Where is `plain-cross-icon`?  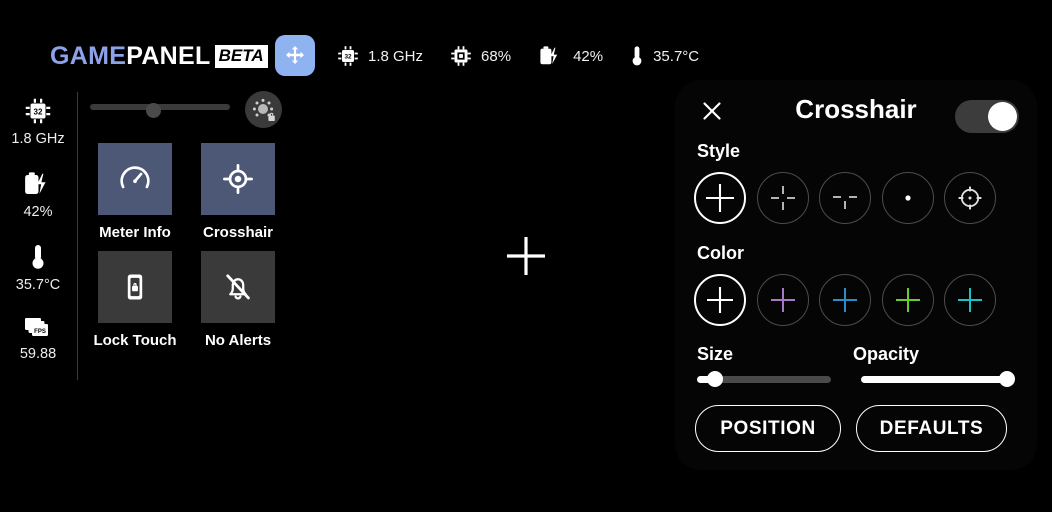 plain-cross-icon is located at coordinates (720, 198).